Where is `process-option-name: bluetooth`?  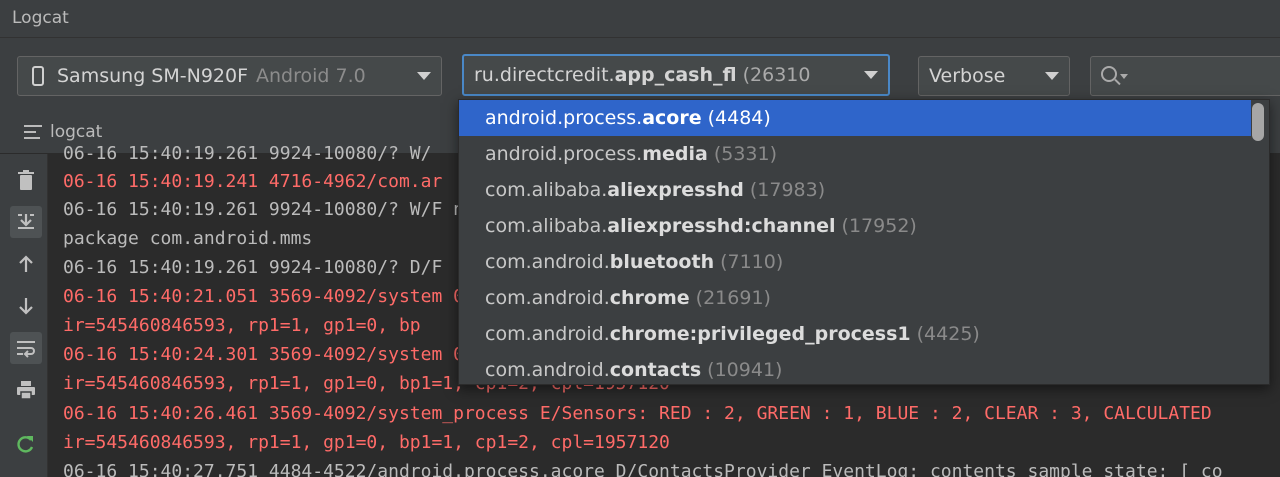 process-option-name: bluetooth is located at coordinates (662, 262).